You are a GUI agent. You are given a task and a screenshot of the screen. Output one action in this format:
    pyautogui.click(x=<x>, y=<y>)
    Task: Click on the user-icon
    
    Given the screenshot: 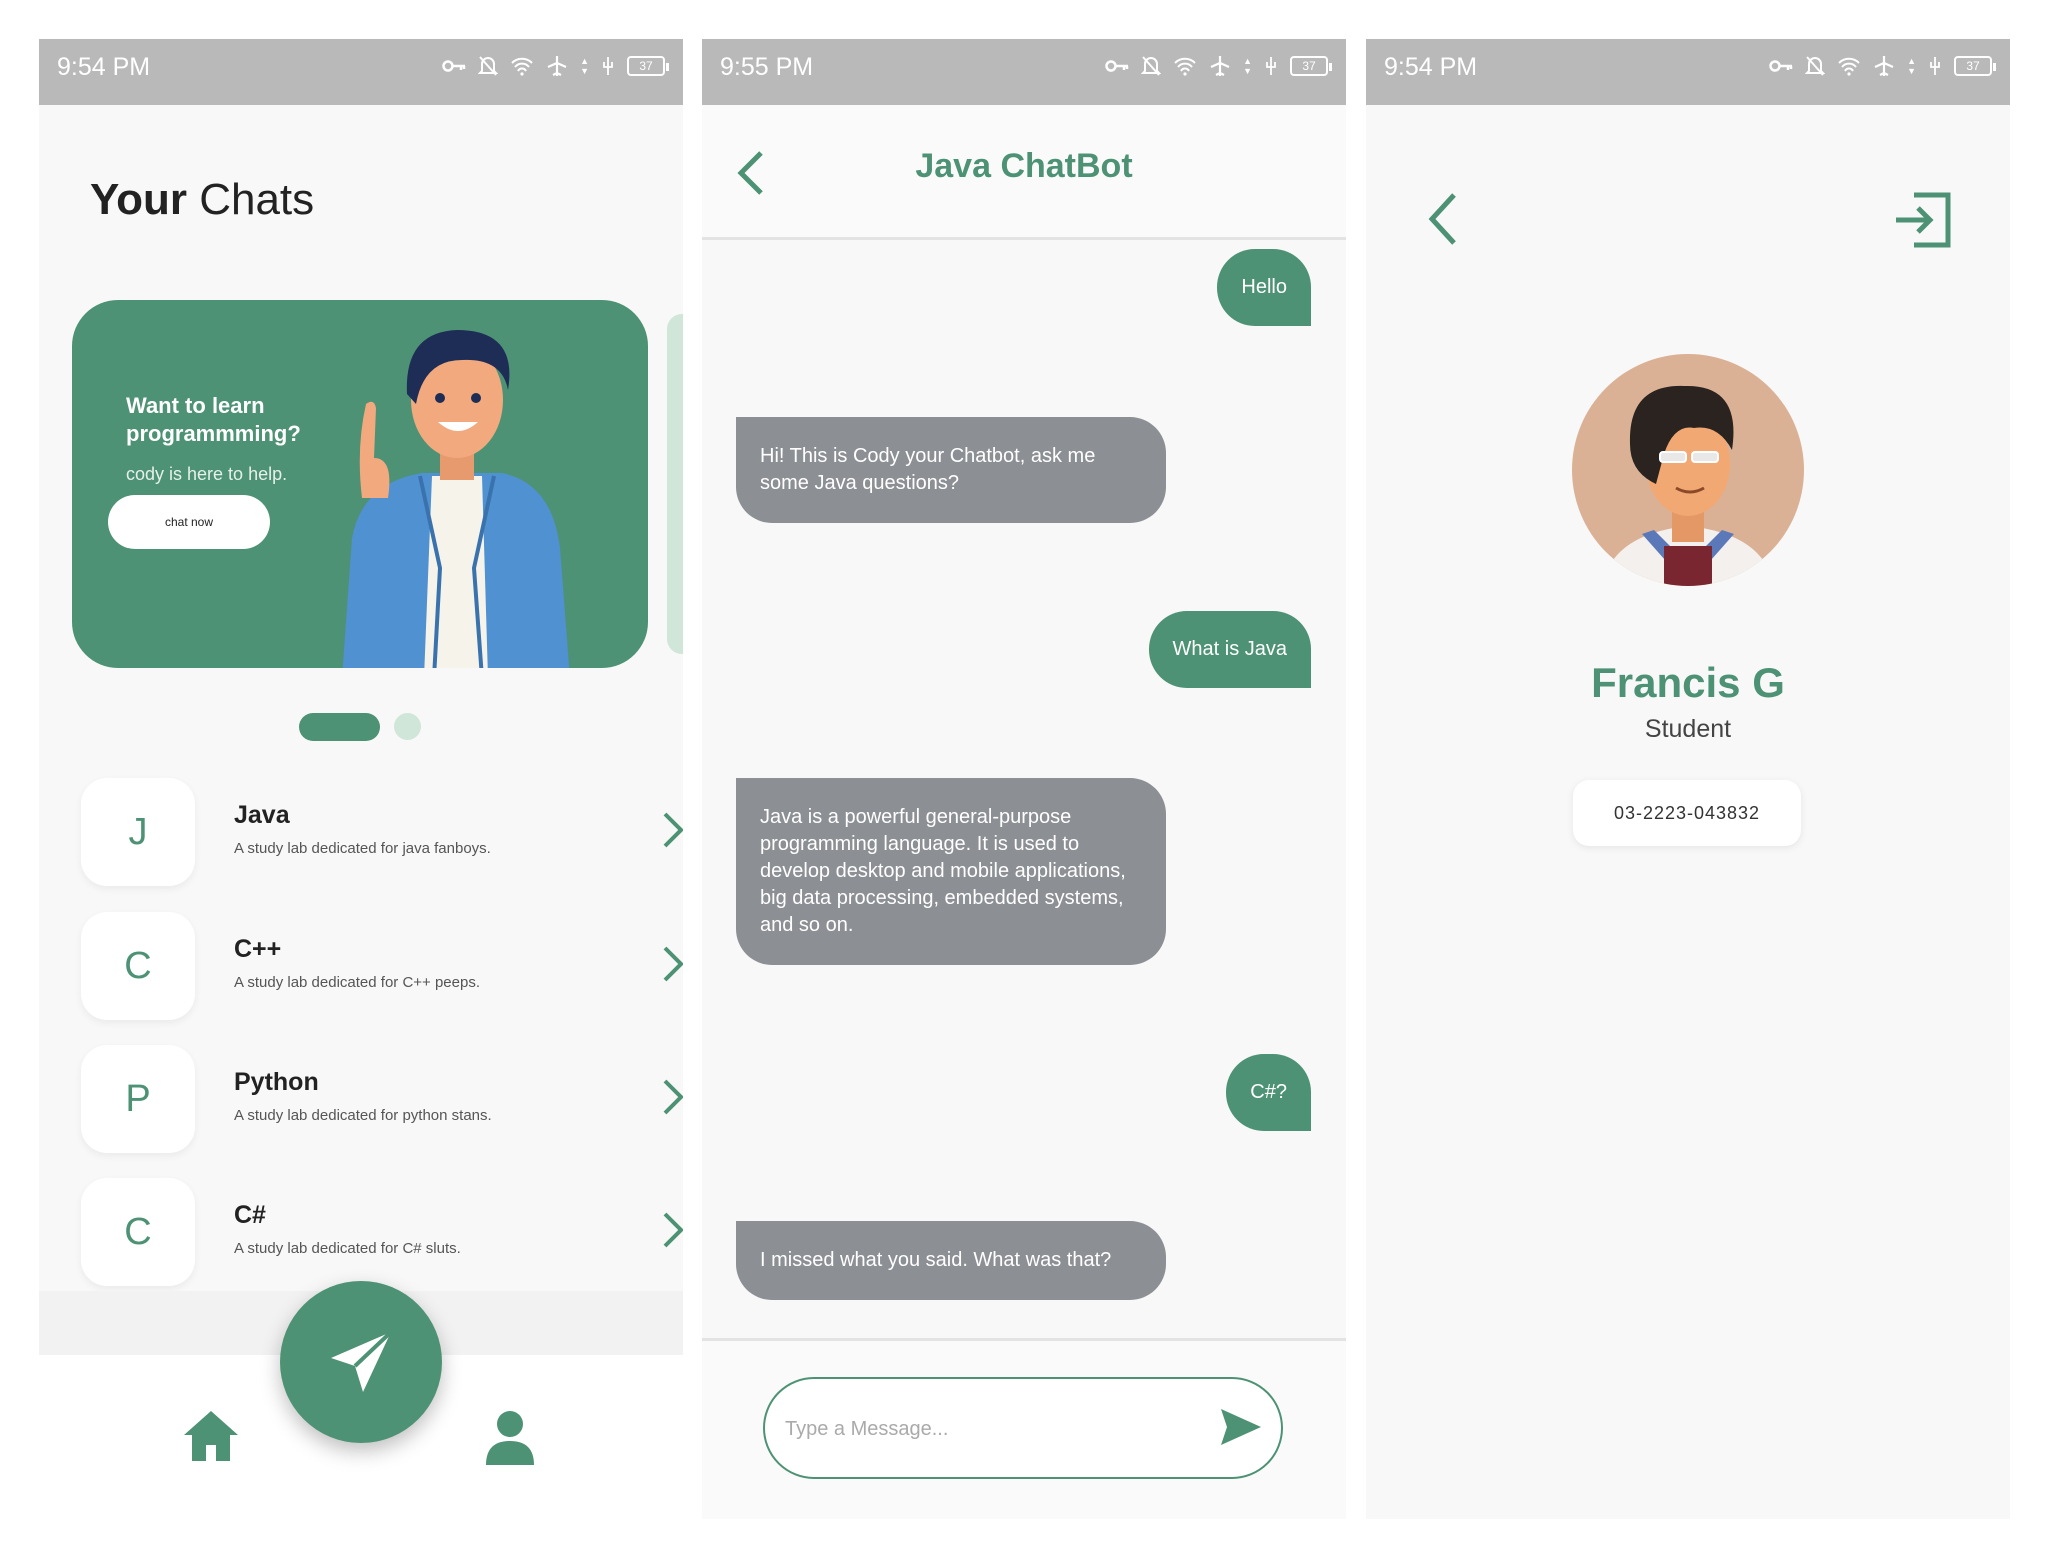 What is the action you would take?
    pyautogui.click(x=510, y=1437)
    